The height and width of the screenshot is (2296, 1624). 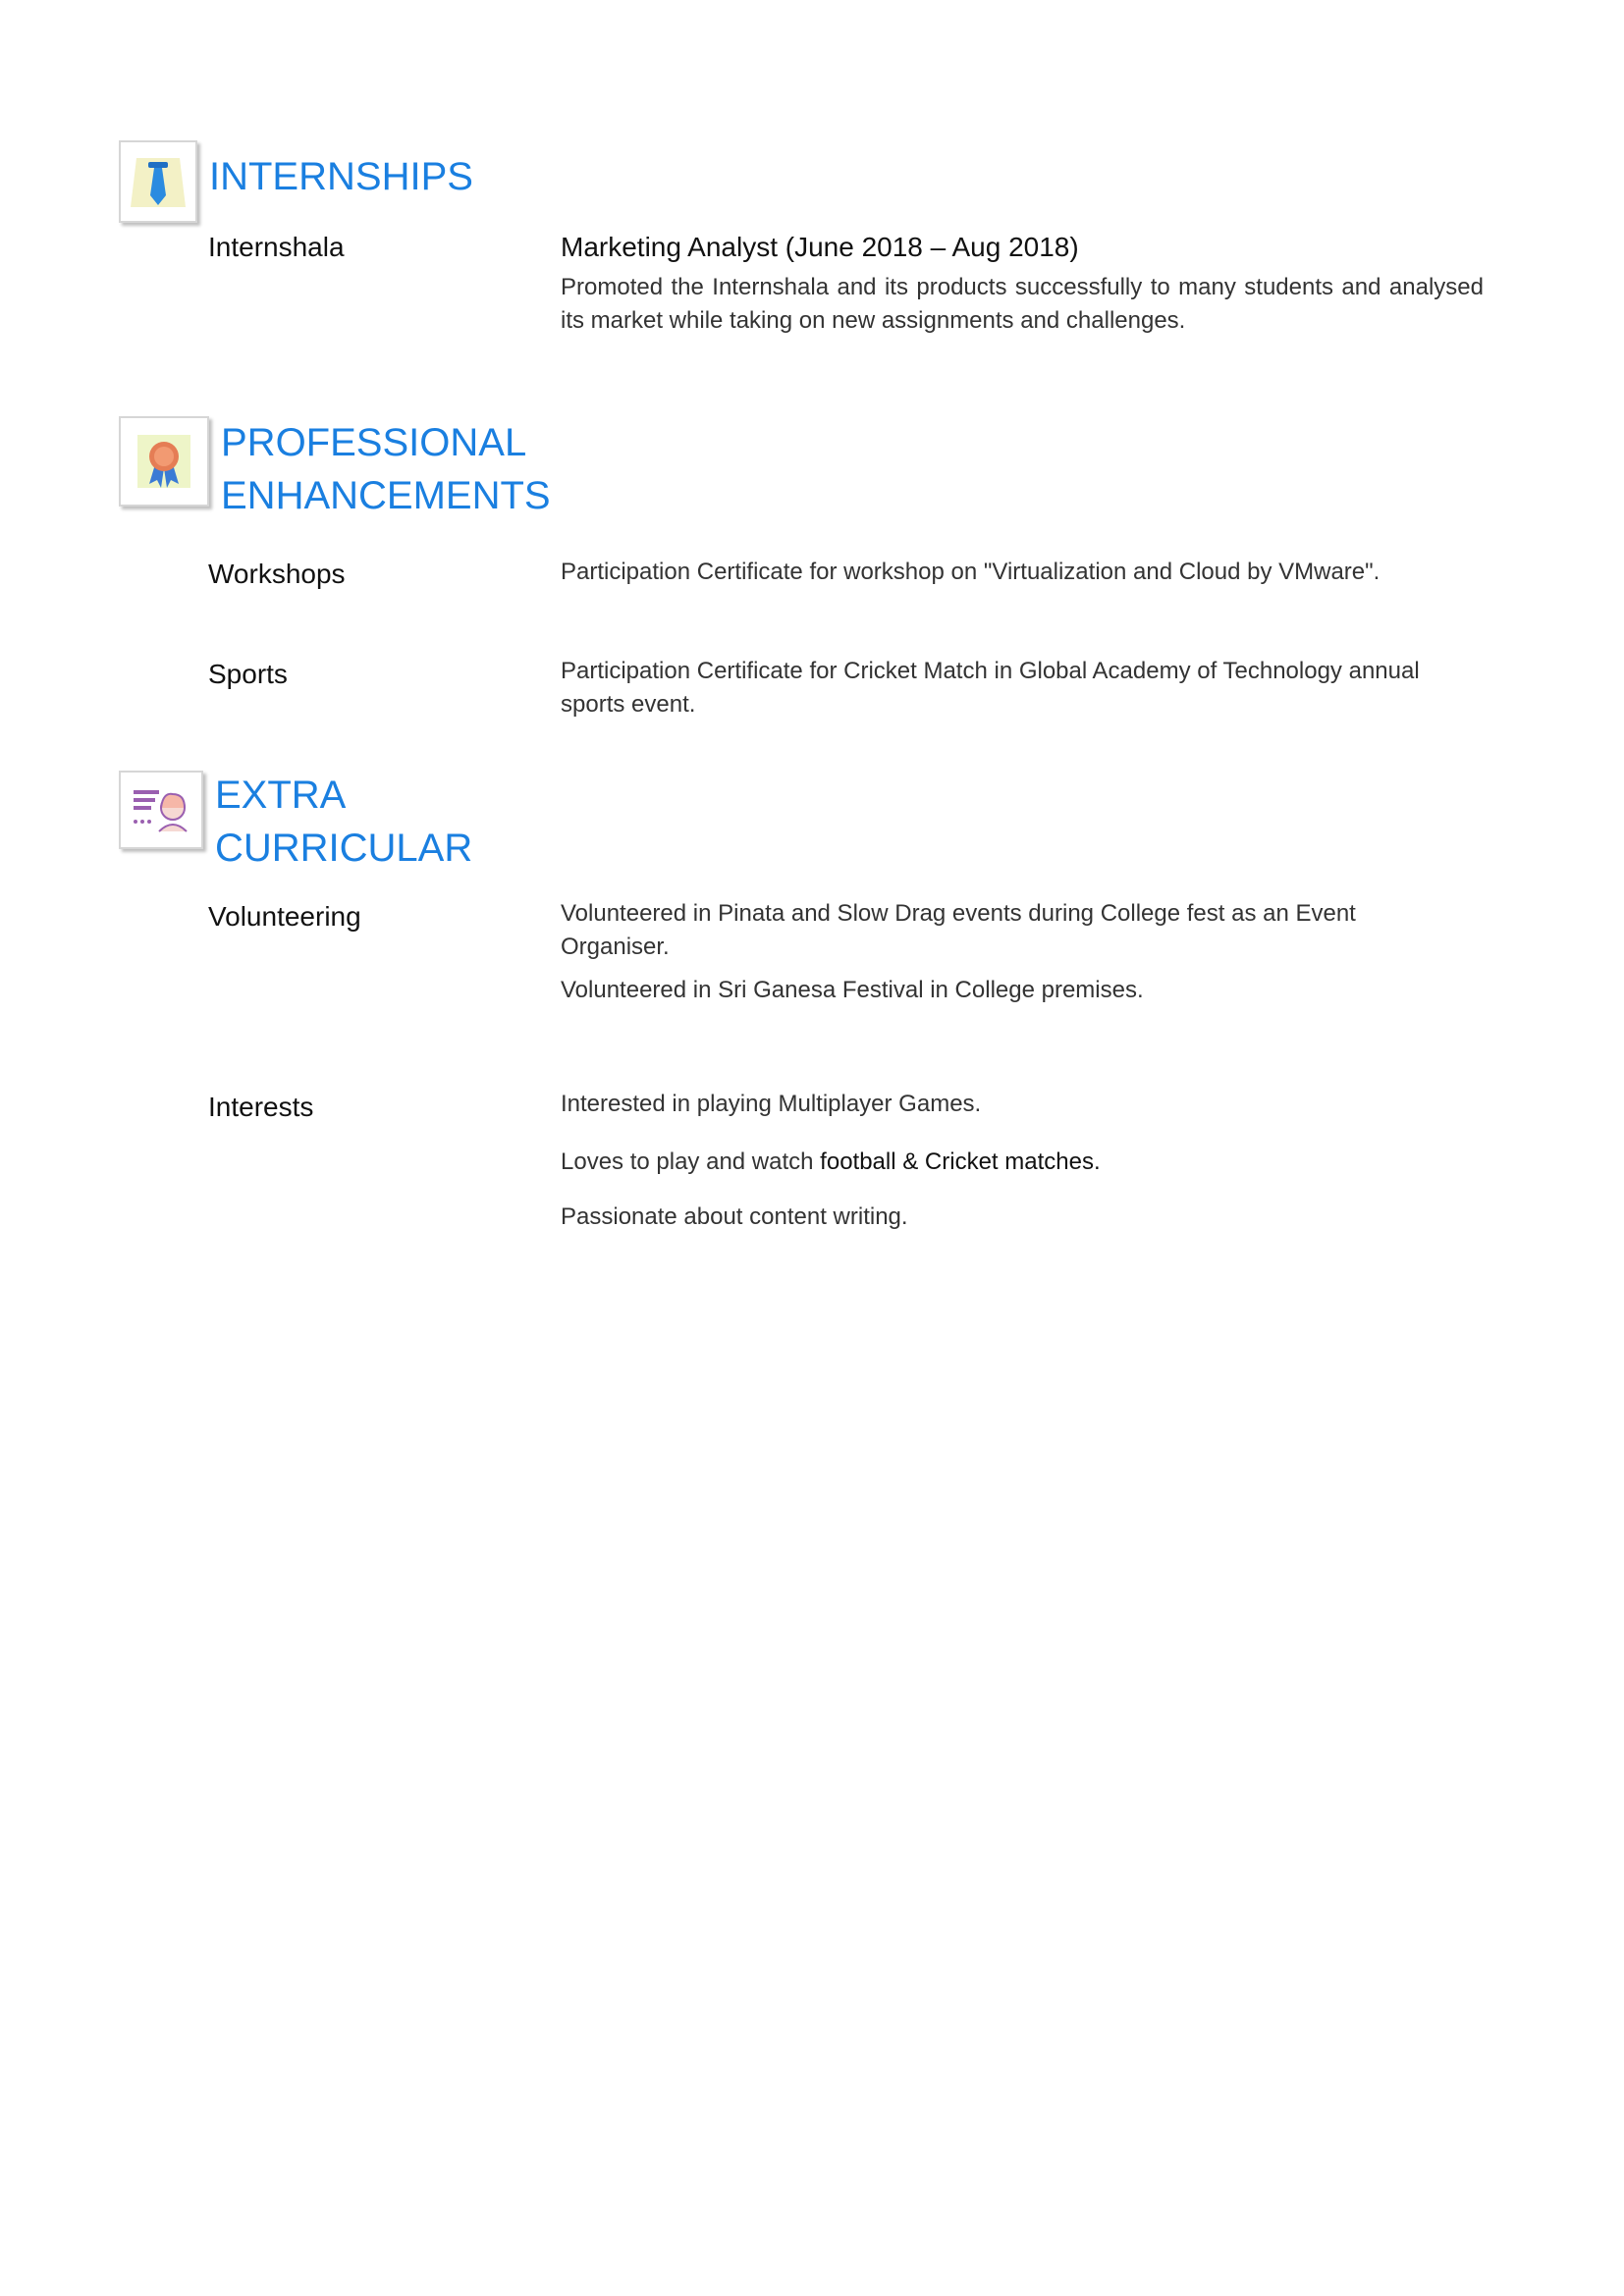 What do you see at coordinates (734, 1216) in the screenshot?
I see `interests-line-3: Passionate about content writing.` at bounding box center [734, 1216].